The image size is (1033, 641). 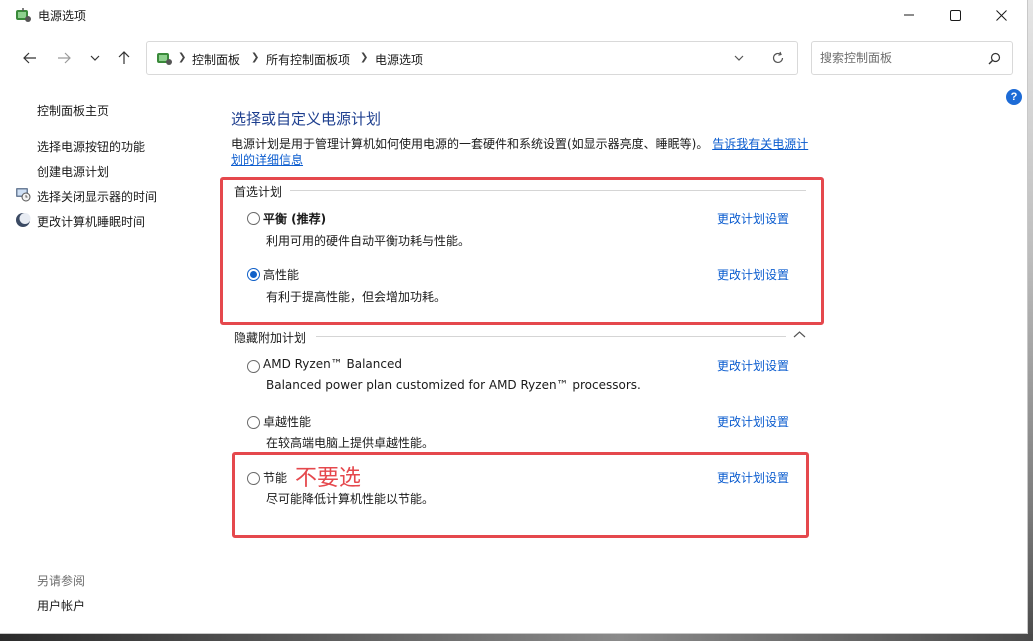 I want to click on title-bar: 电源选项, so click(x=514, y=15).